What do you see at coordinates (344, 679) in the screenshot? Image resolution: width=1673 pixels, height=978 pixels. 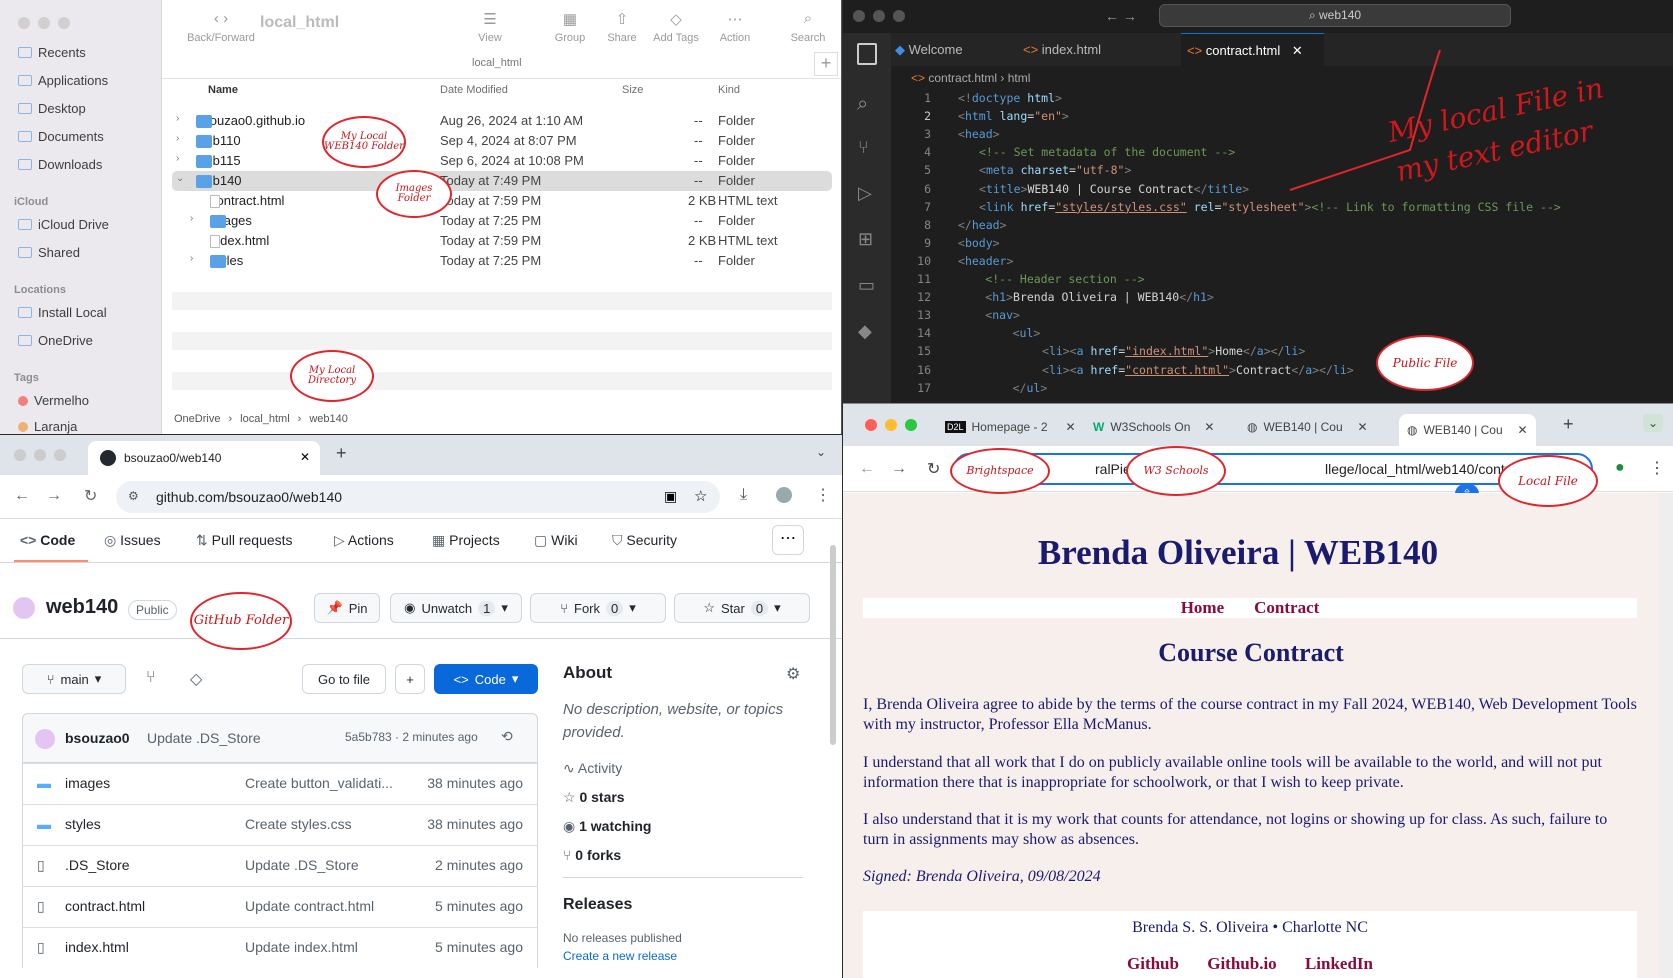 I see `go-to-file-button: Go to file` at bounding box center [344, 679].